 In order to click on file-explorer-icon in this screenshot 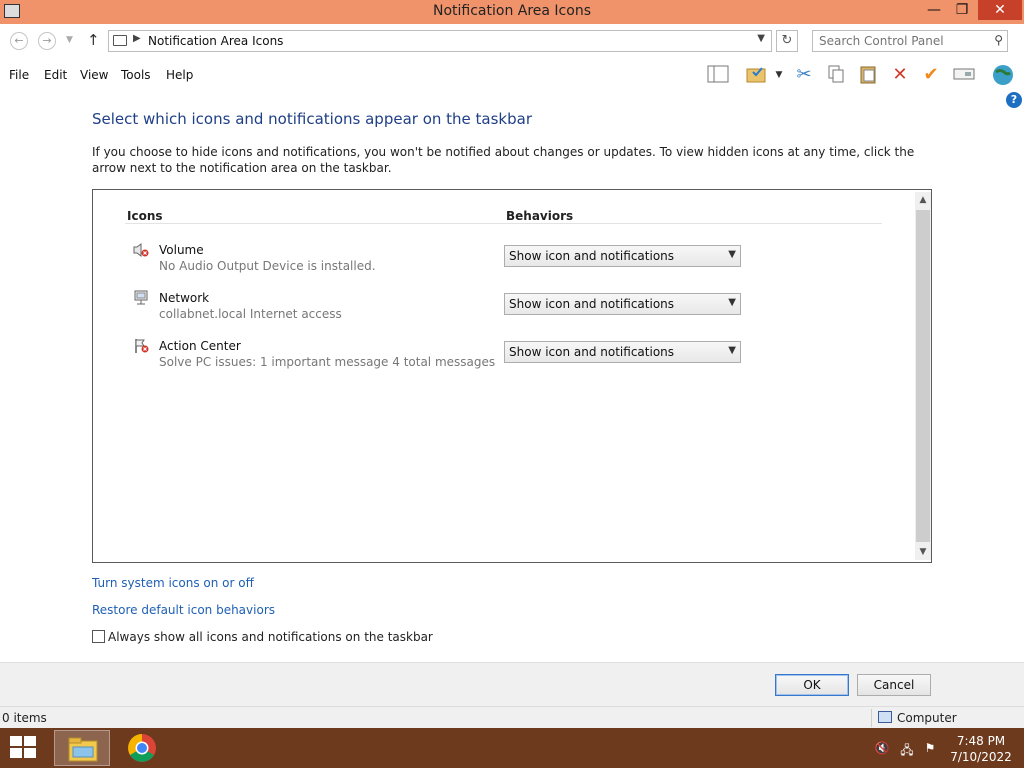, I will do `click(83, 749)`.